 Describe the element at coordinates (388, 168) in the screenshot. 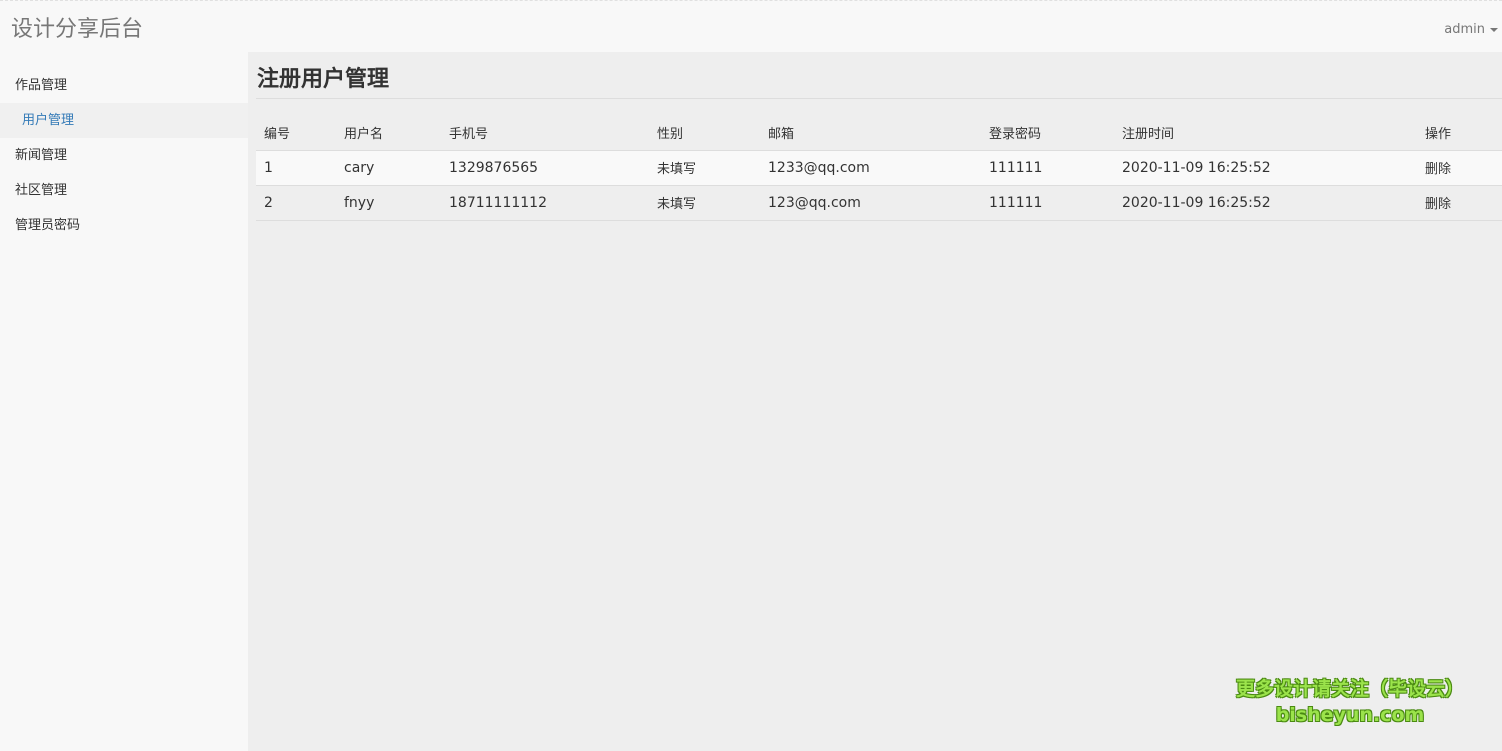

I see `cell-username: cary` at that location.